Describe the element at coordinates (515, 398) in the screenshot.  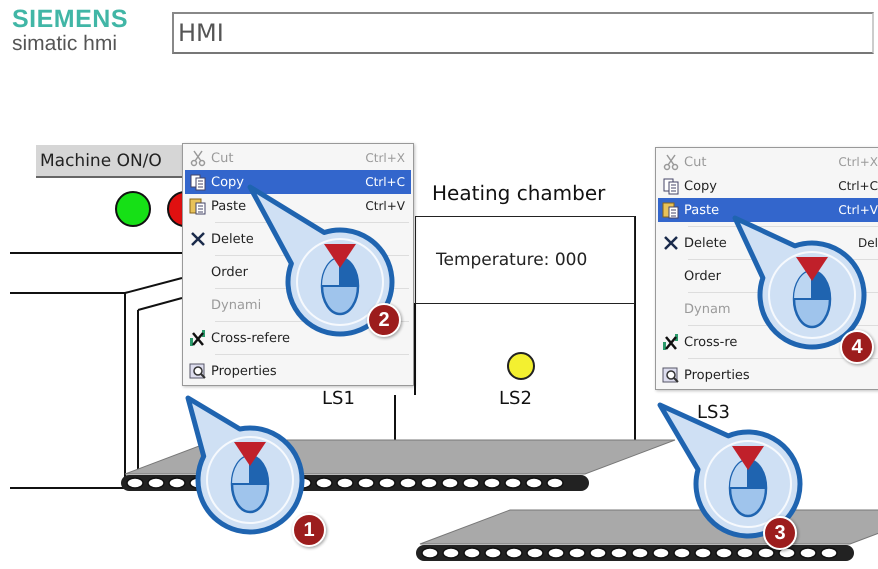
I see `sensor-label: LS2` at that location.